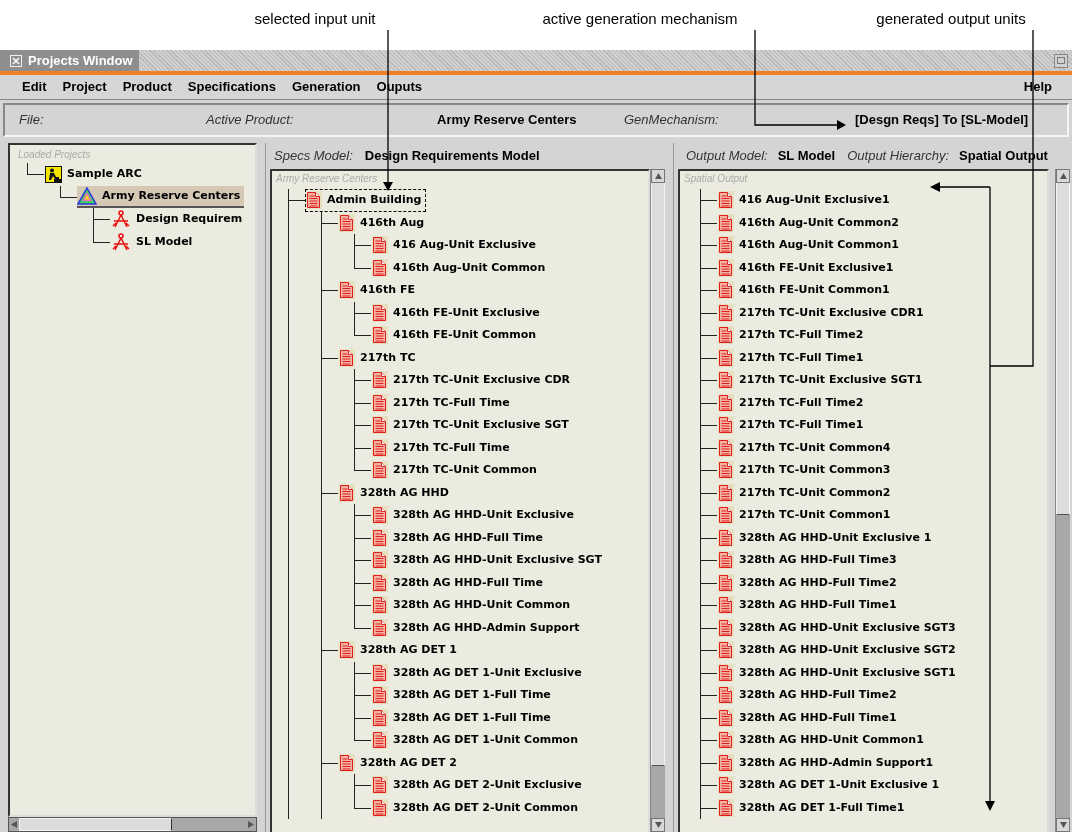 The image size is (1072, 832). Describe the element at coordinates (839, 672) in the screenshot. I see `tree-item: 328th AG HHD-Unit Exclusive SGT1` at that location.